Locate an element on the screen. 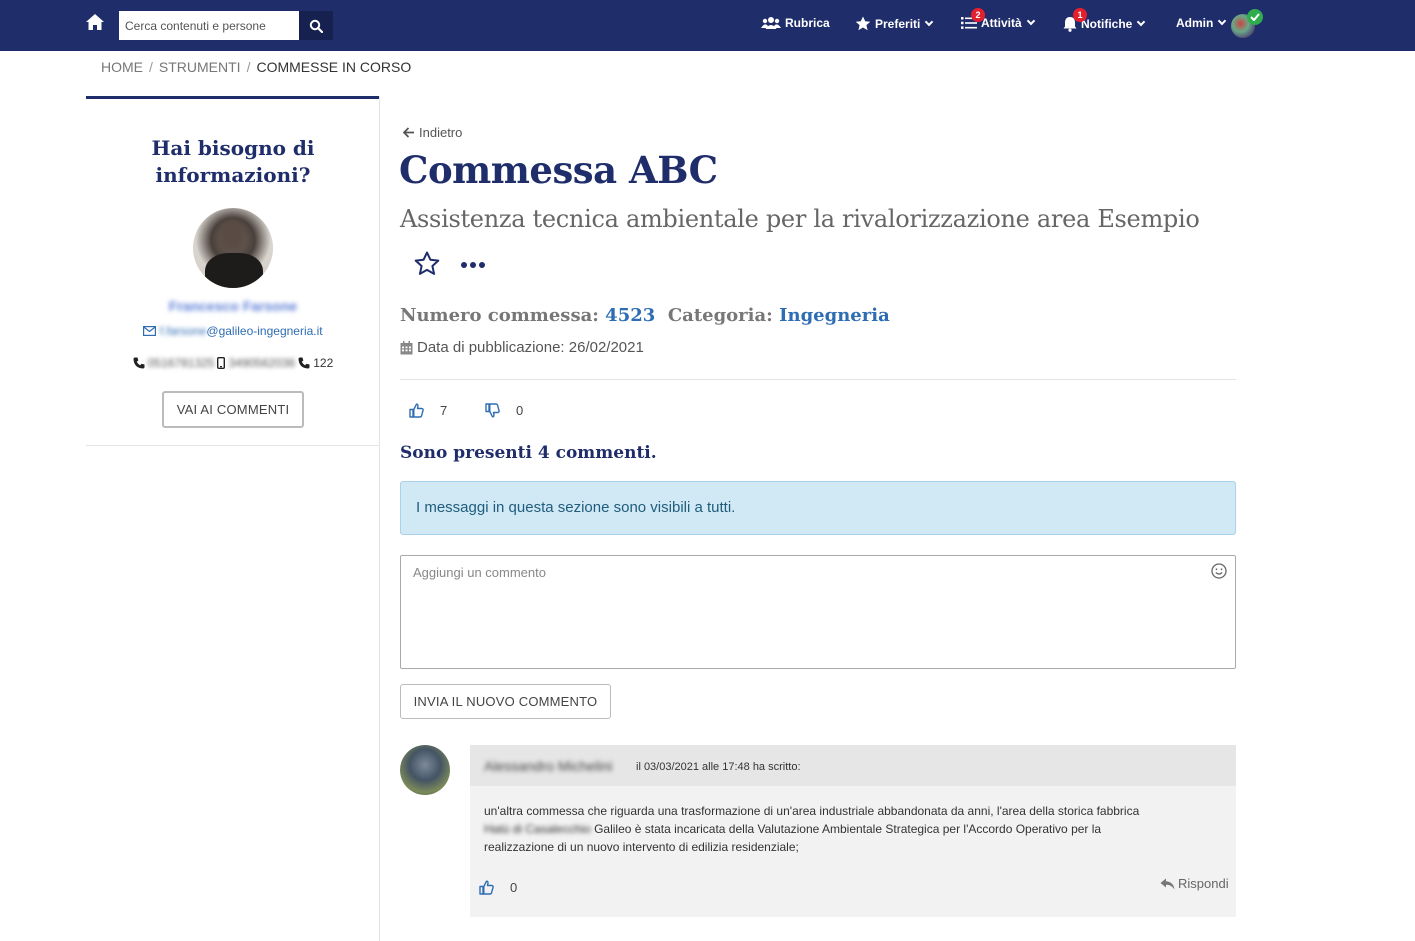  nav-rubrica: Rubrica is located at coordinates (795, 23).